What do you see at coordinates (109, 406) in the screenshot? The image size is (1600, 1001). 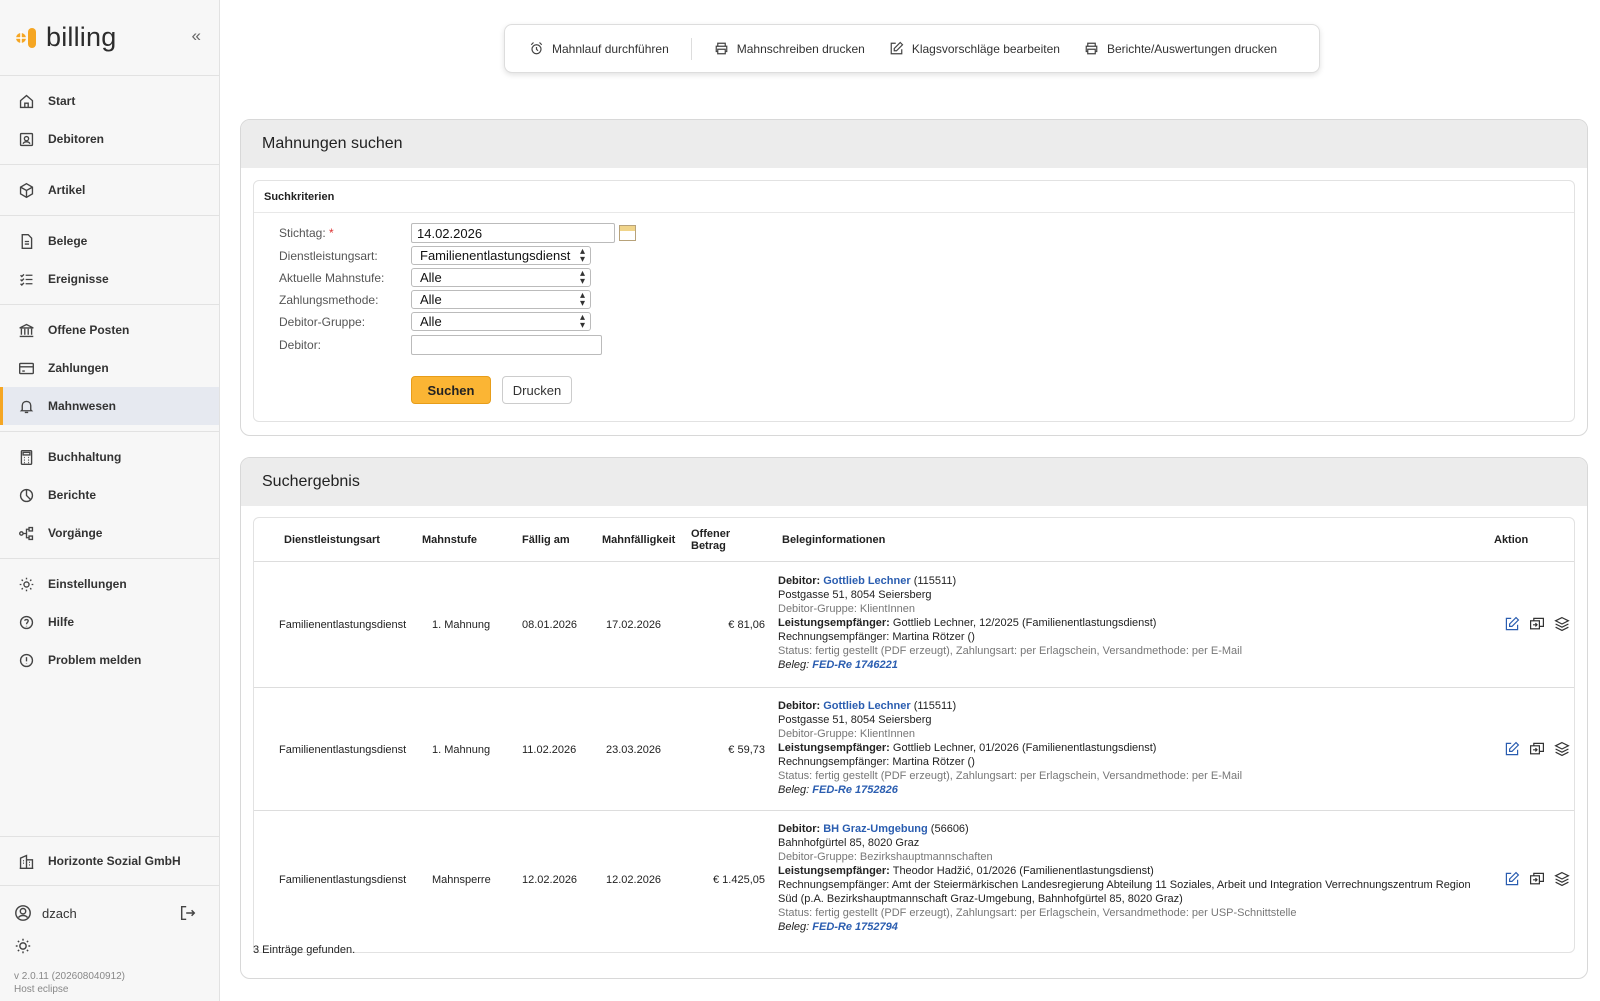 I see `sidebar-item-mahnwesen: Mahnwesen` at bounding box center [109, 406].